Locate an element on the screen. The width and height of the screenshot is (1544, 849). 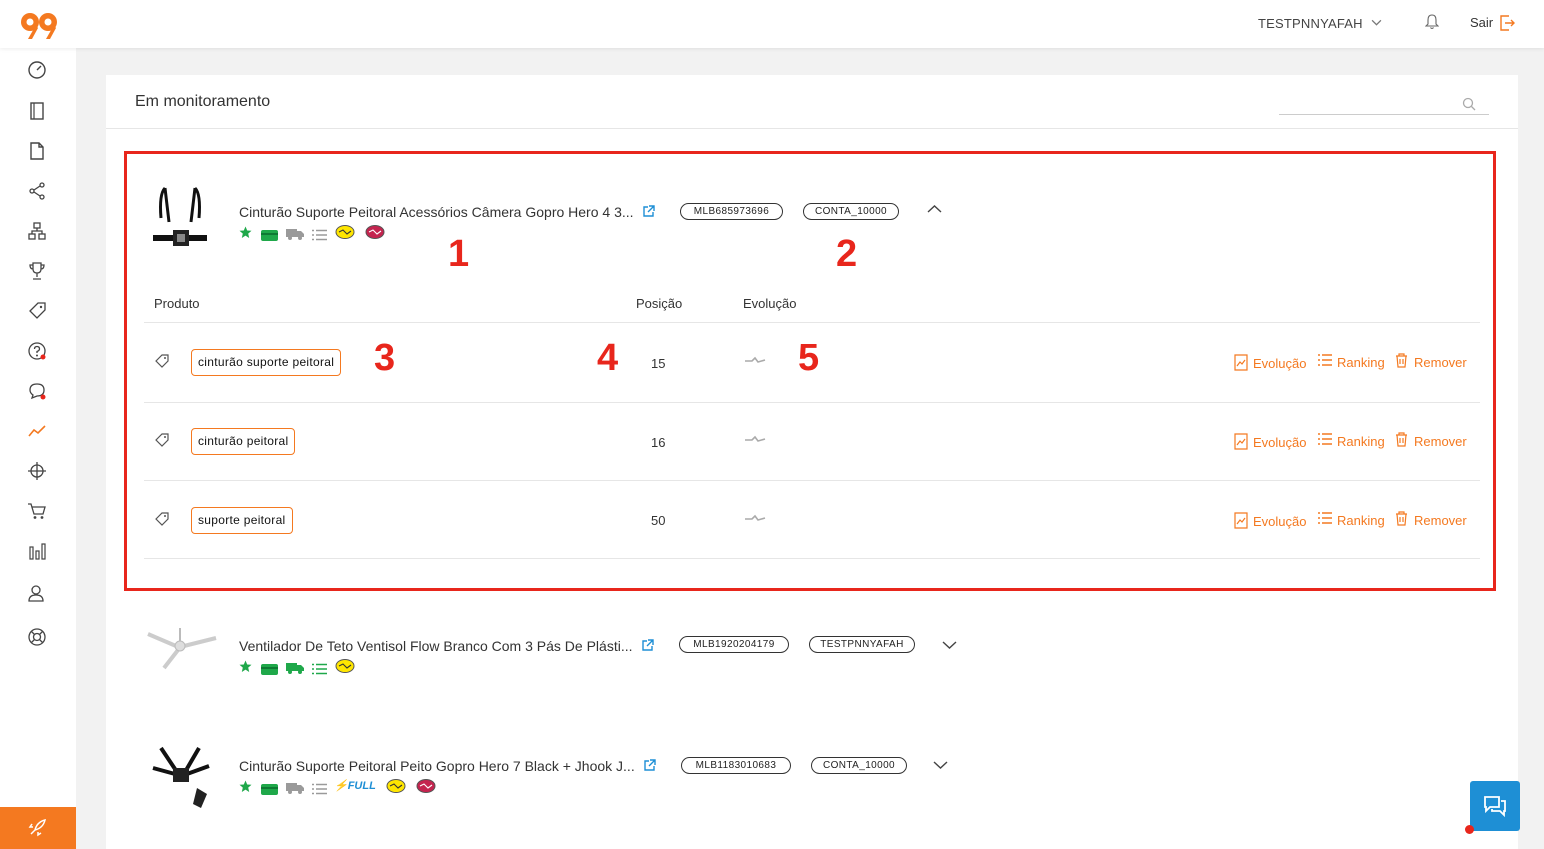
column-header-posicao: Posição is located at coordinates (659, 303).